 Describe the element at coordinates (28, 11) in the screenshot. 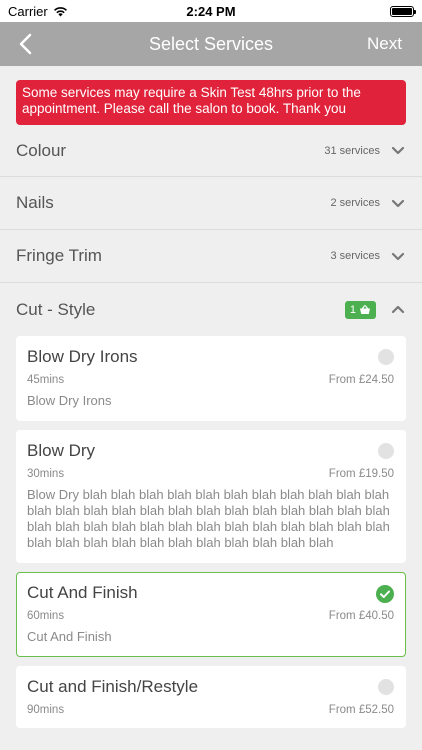

I see `carrier-label: Carrier` at that location.